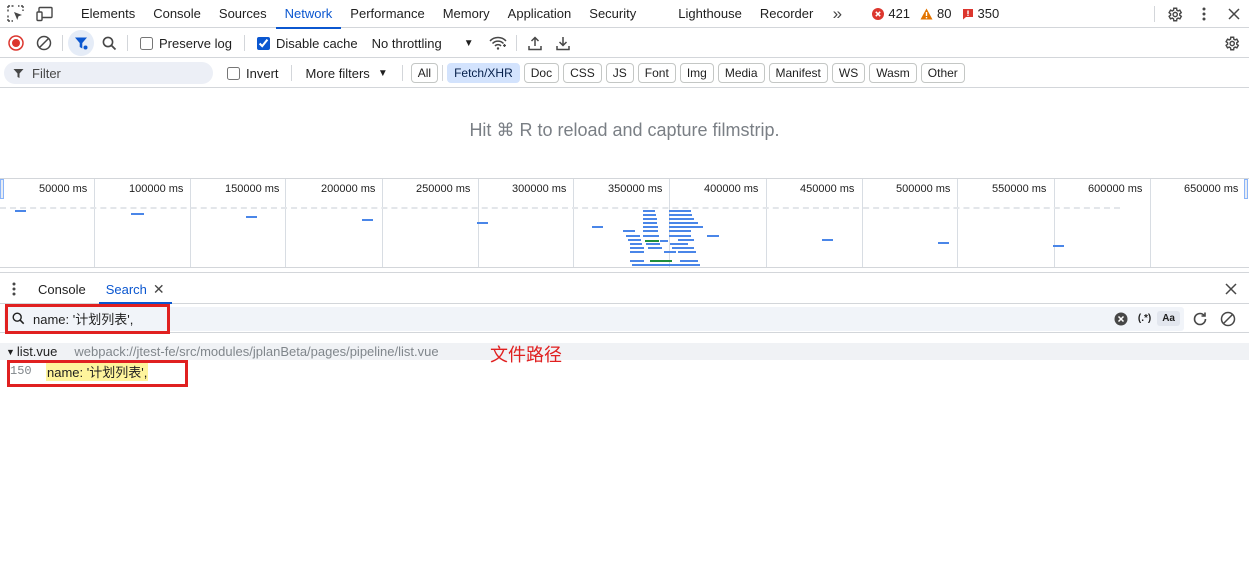 Image resolution: width=1249 pixels, height=583 pixels. Describe the element at coordinates (652, 241) in the screenshot. I see `request-bar-green` at that location.